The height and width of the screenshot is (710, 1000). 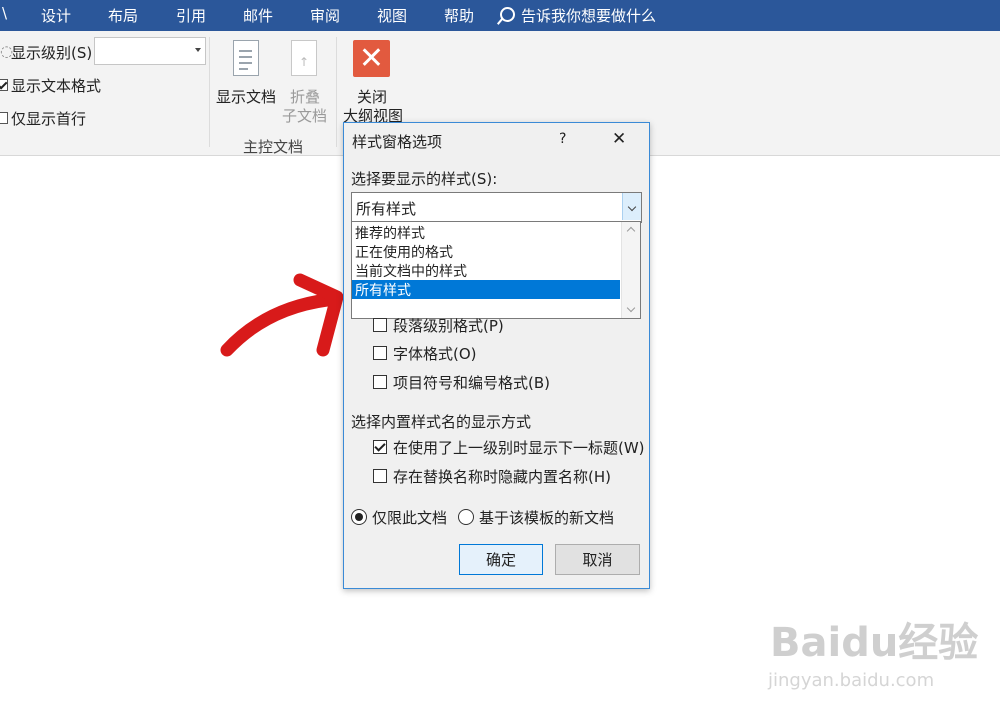 I want to click on list-item: 当前文档中的样式, so click(x=486, y=270).